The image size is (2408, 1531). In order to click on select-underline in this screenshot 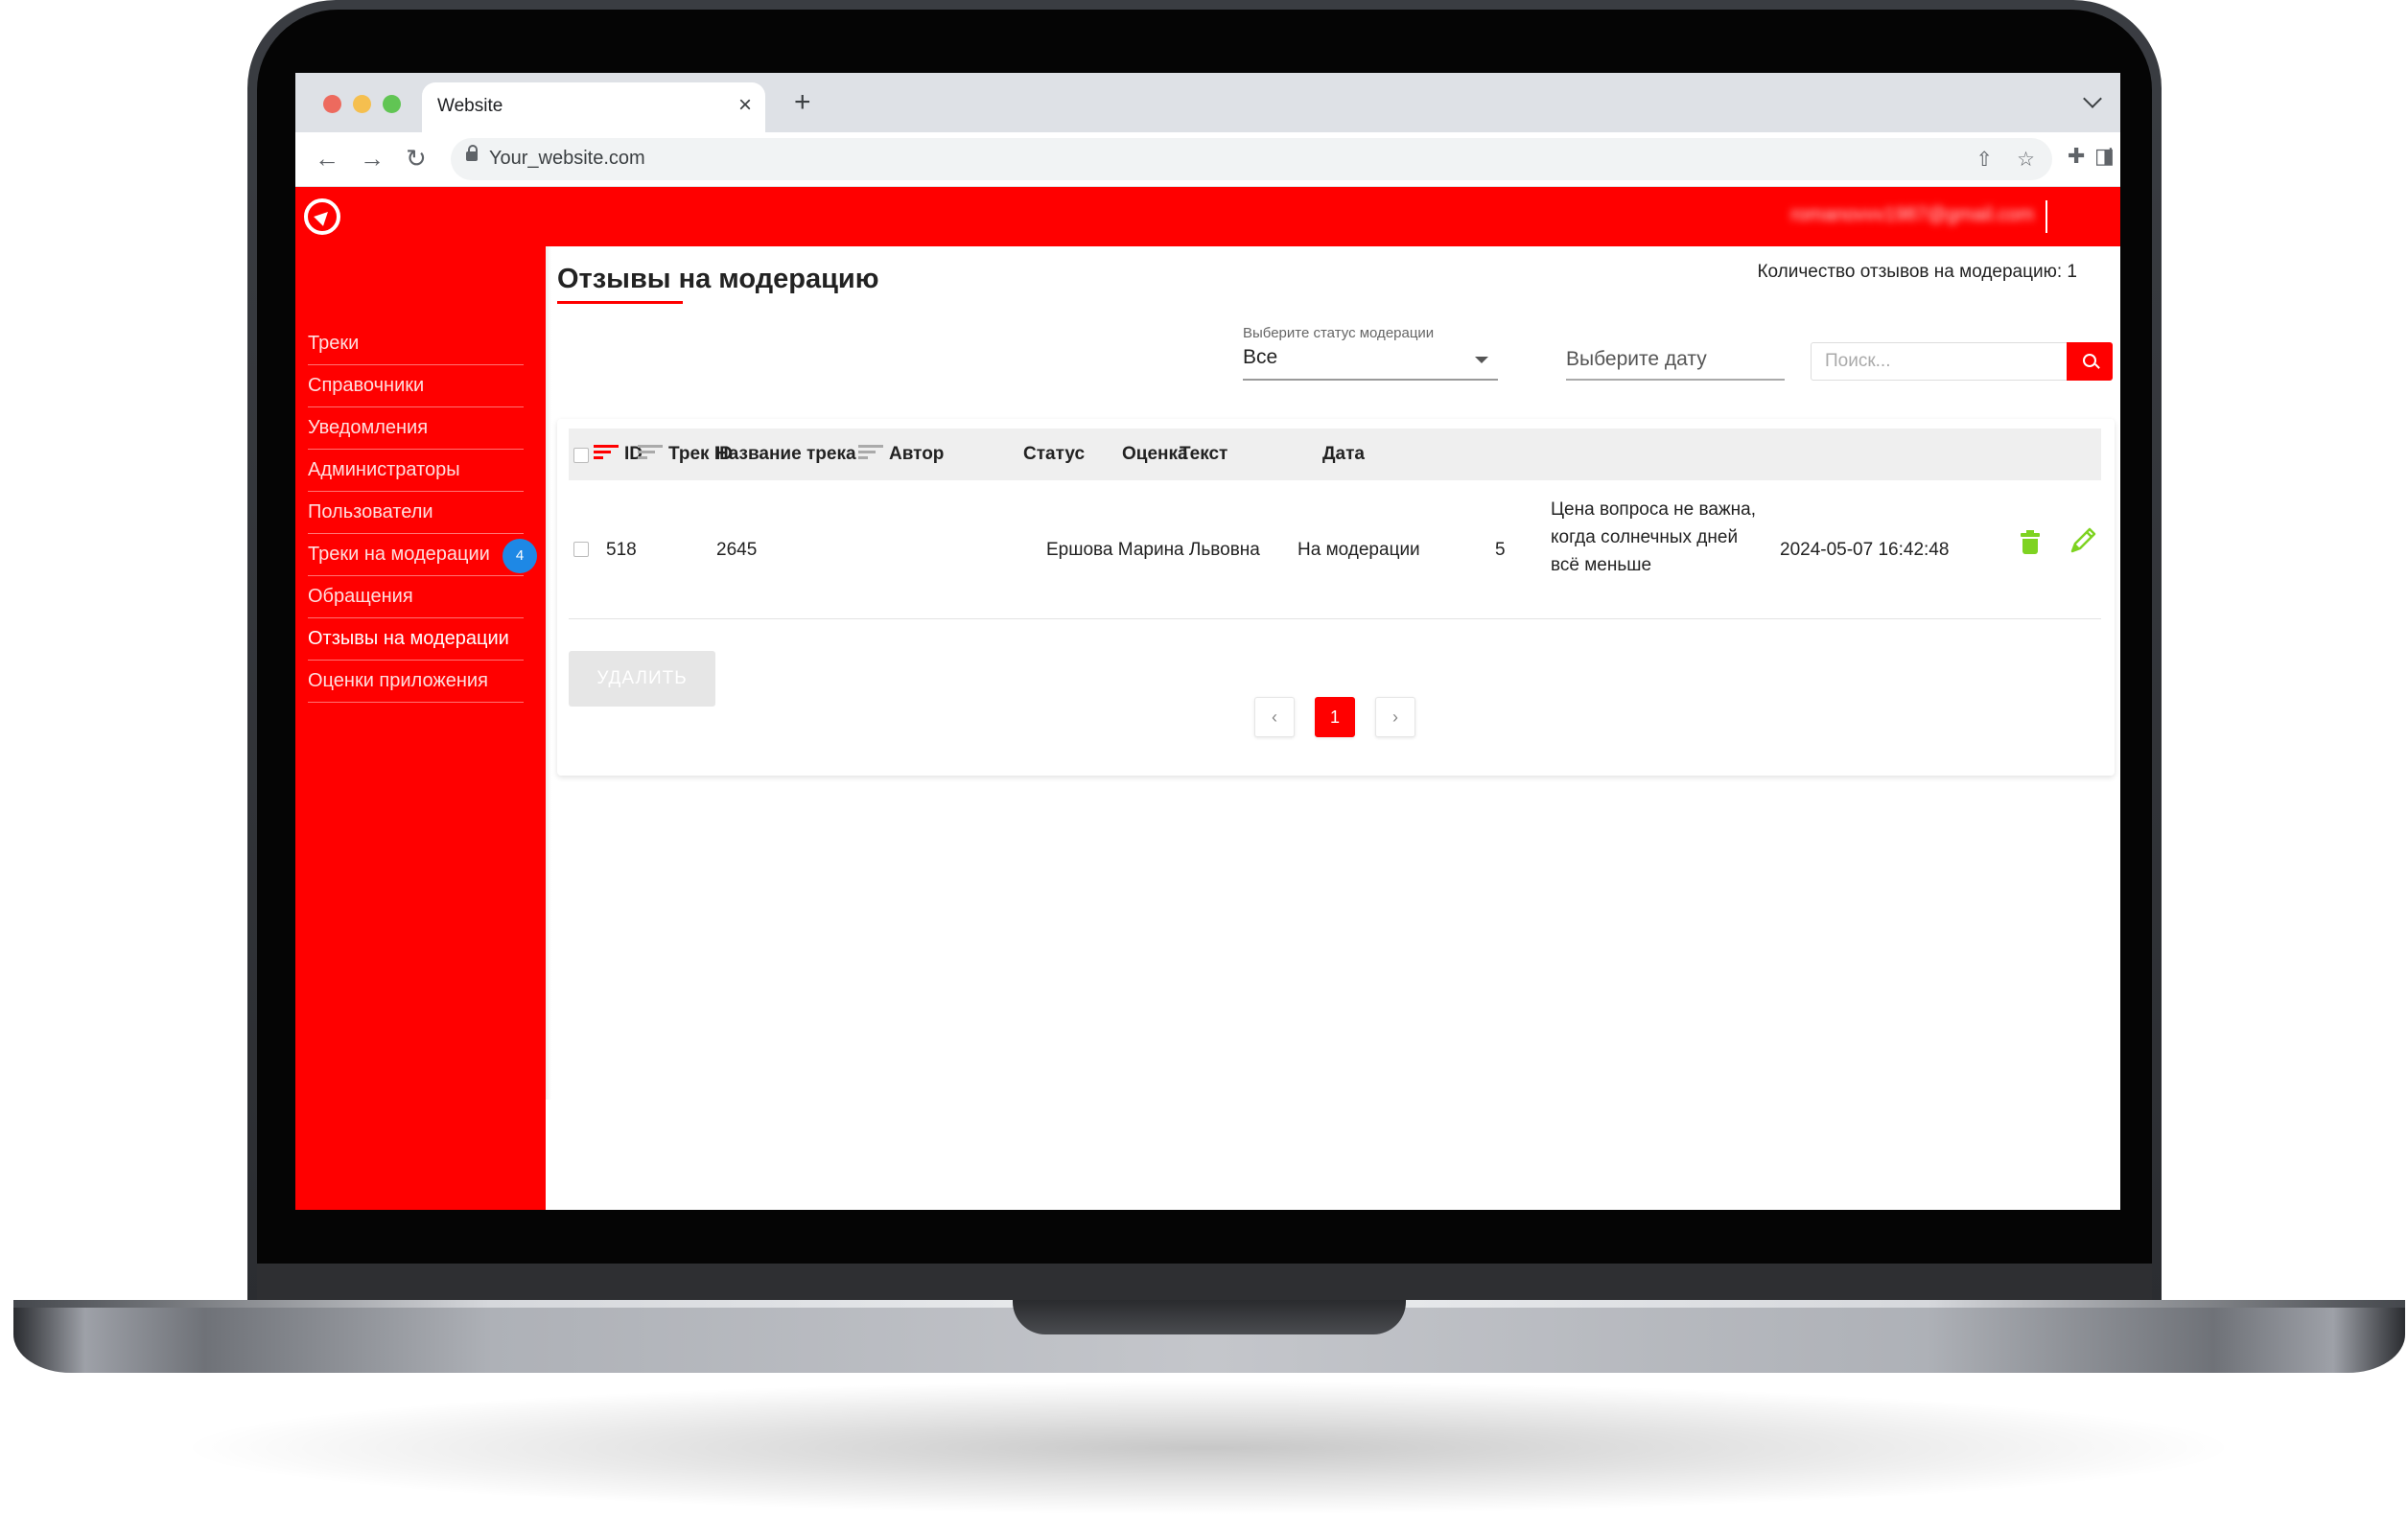, I will do `click(1370, 380)`.